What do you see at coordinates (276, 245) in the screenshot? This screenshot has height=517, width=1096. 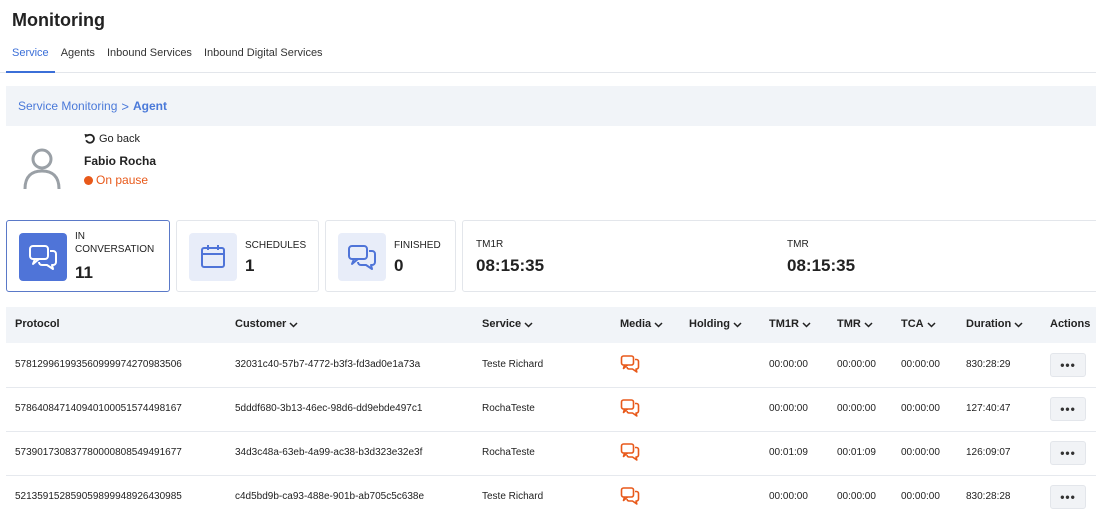 I see `card-label: SCHEDULES` at bounding box center [276, 245].